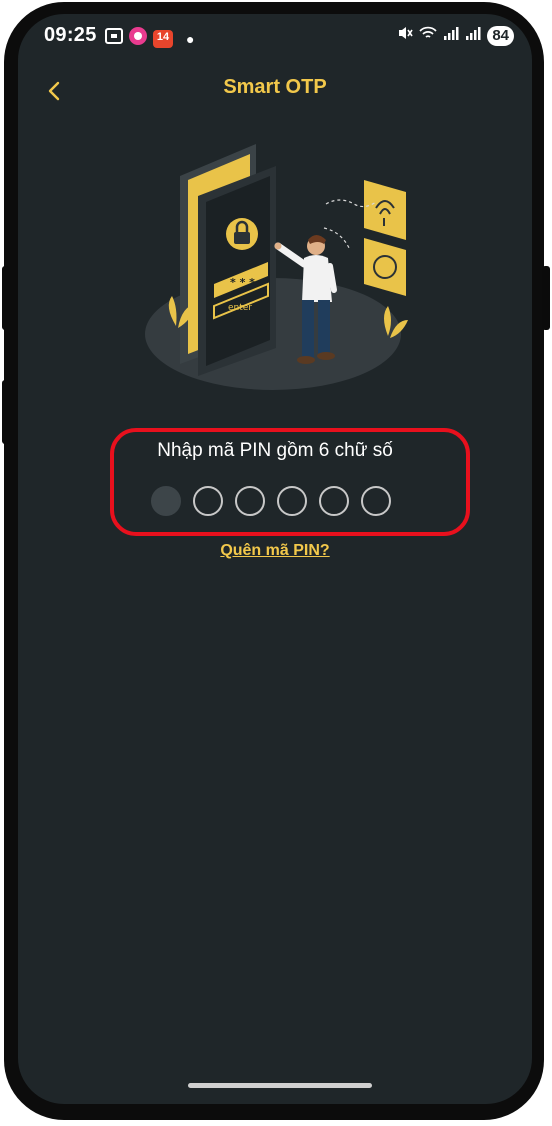 The width and height of the screenshot is (552, 1126). Describe the element at coordinates (500, 35) in the screenshot. I see `battery-icon: 84` at that location.